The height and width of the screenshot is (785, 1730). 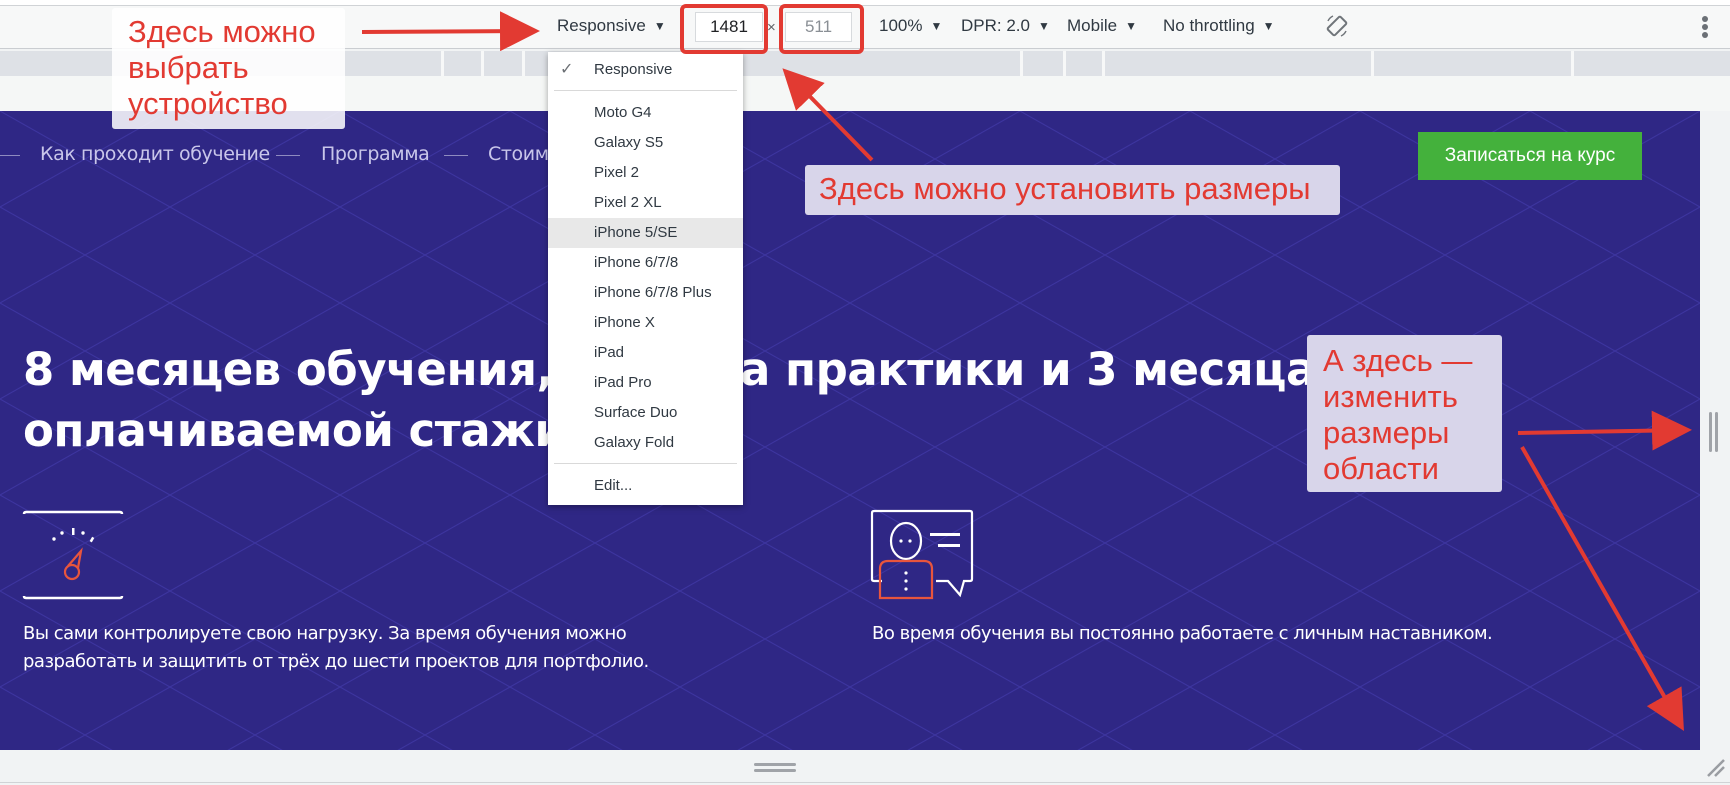 I want to click on more-options-icon, so click(x=1705, y=28).